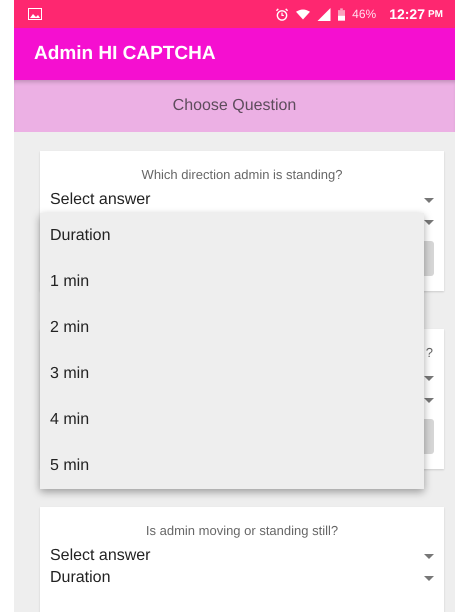  What do you see at coordinates (234, 106) in the screenshot?
I see `header-label: Choose Question` at bounding box center [234, 106].